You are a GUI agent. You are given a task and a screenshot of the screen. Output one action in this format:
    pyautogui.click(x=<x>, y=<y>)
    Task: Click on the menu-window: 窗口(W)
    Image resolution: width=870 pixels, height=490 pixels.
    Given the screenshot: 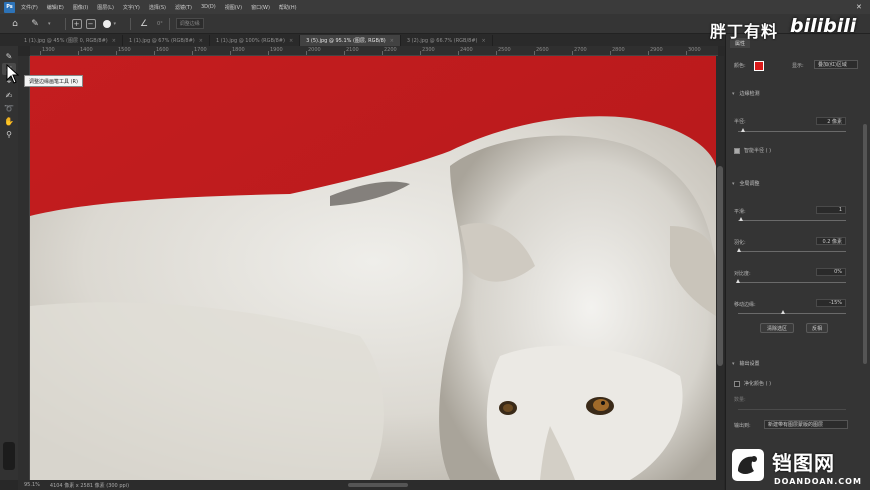 What is the action you would take?
    pyautogui.click(x=260, y=7)
    